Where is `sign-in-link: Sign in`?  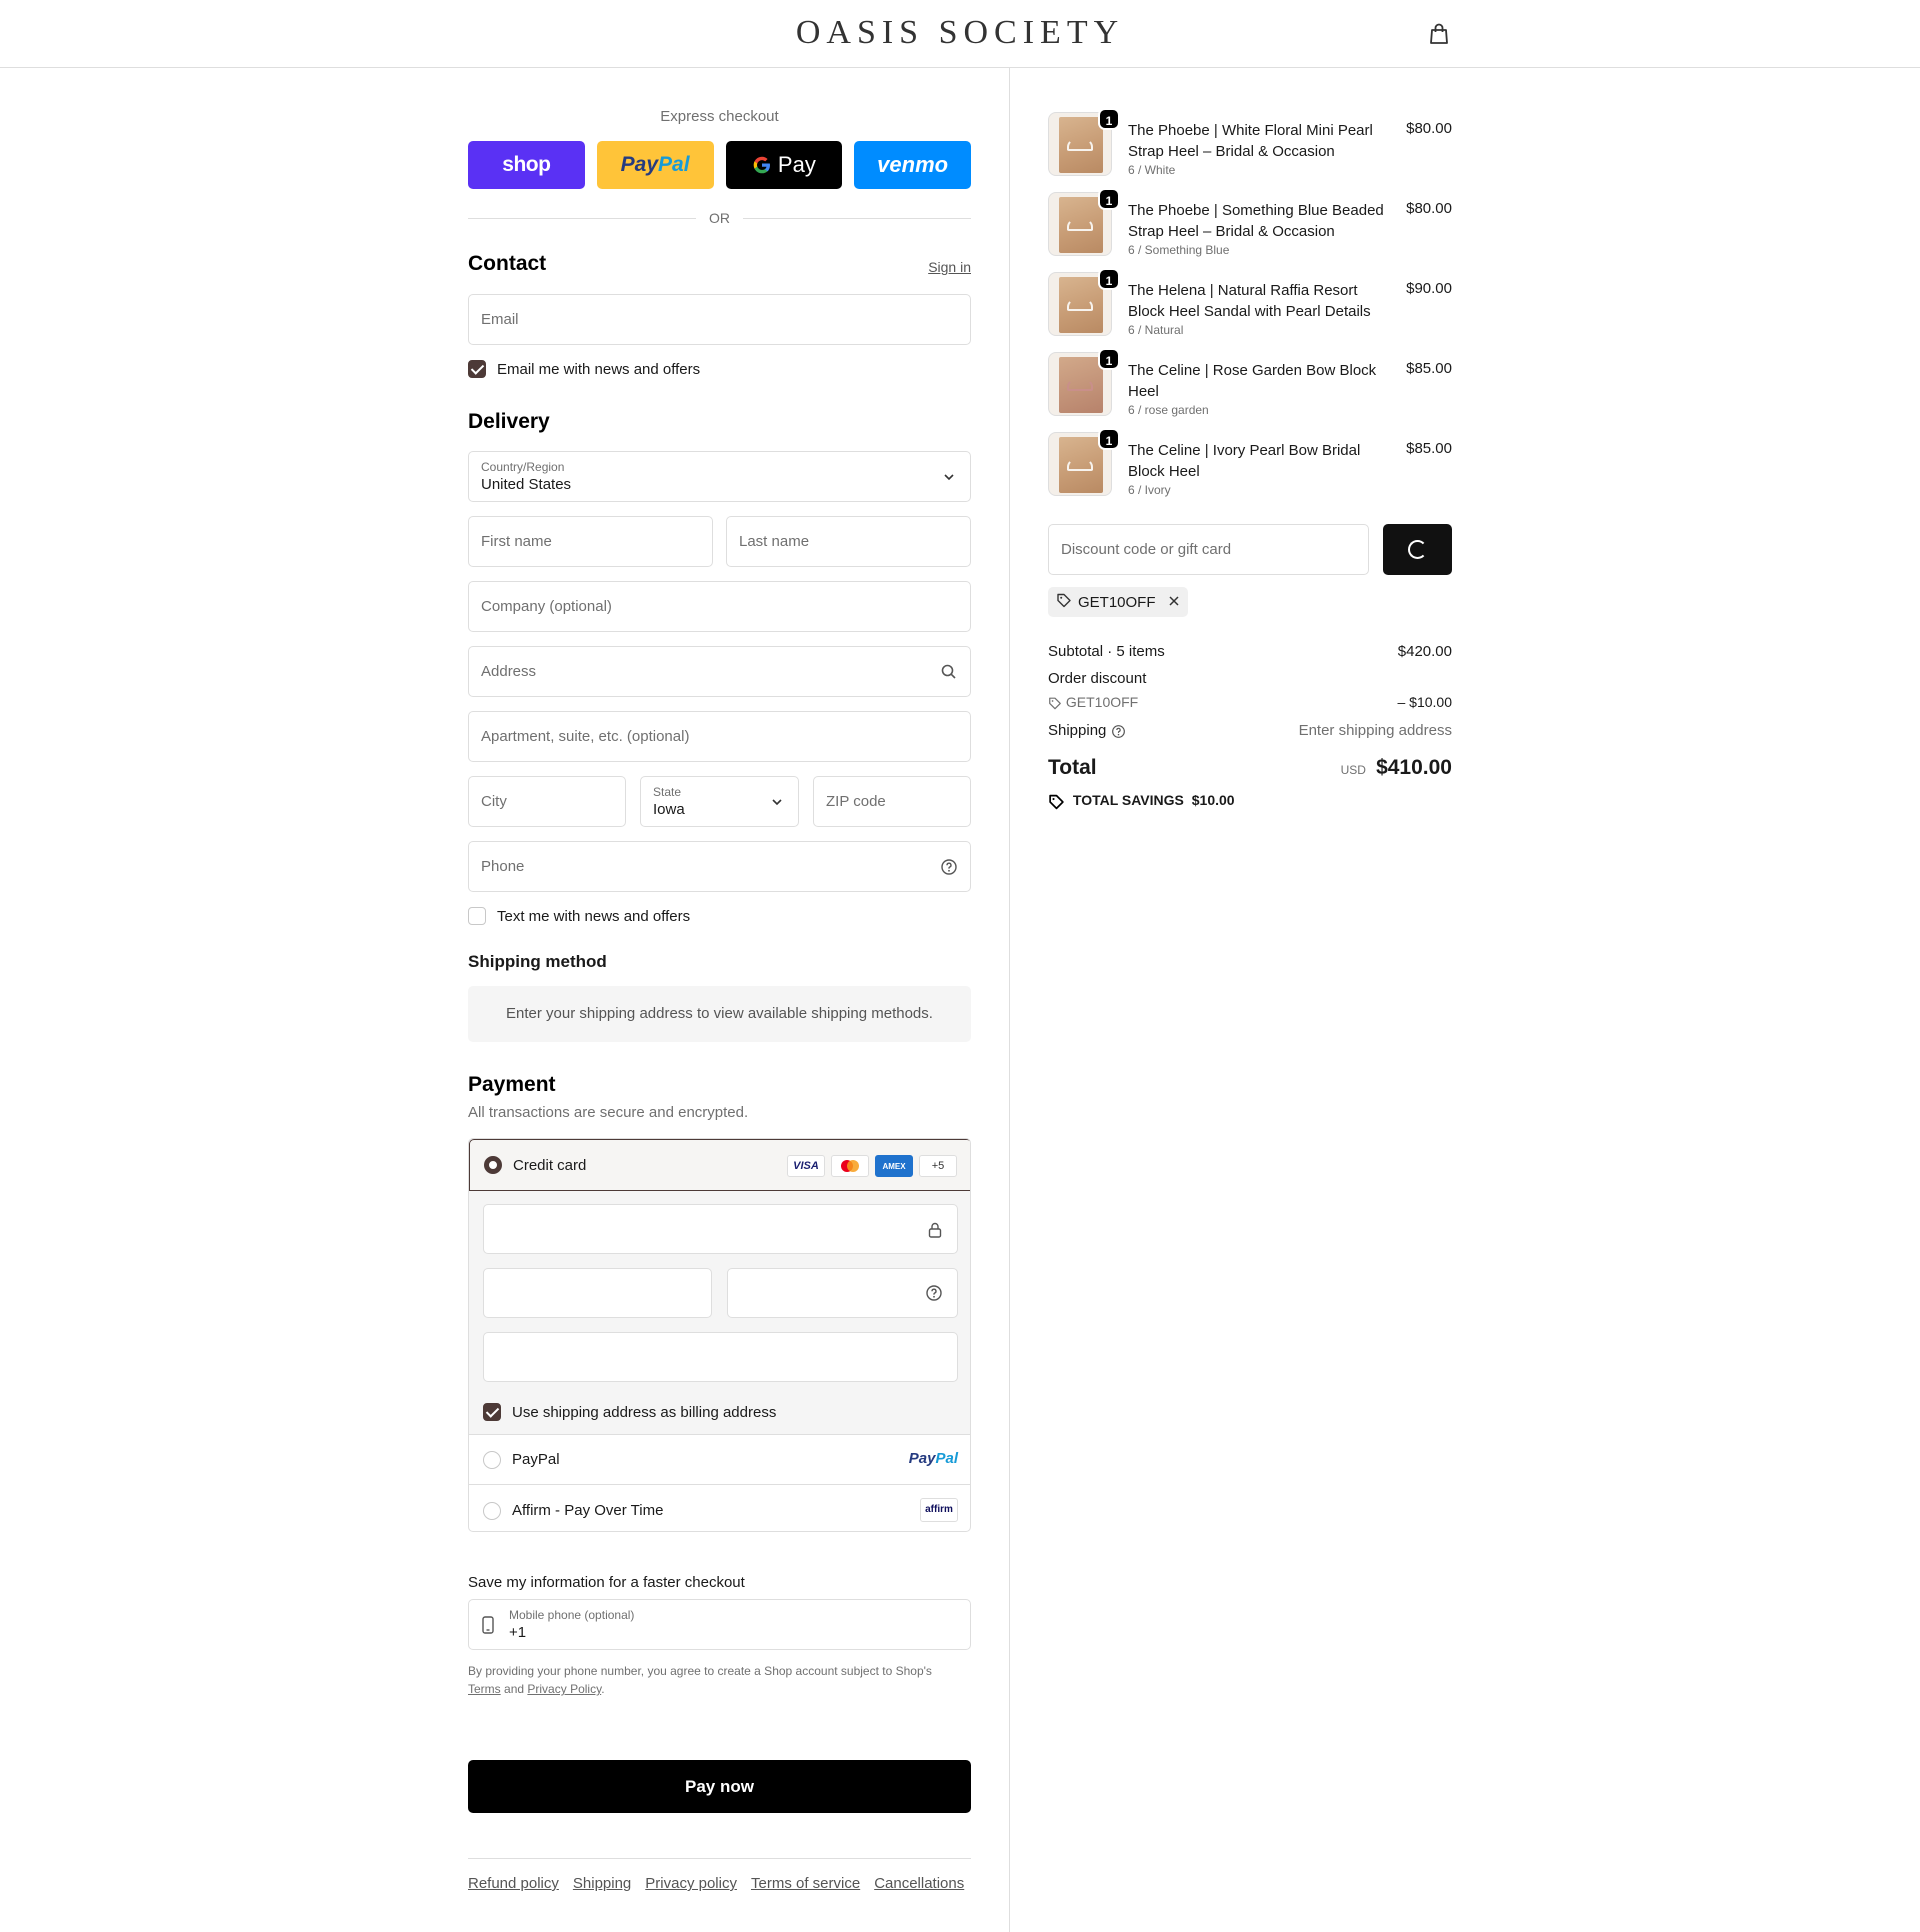 sign-in-link: Sign in is located at coordinates (949, 267).